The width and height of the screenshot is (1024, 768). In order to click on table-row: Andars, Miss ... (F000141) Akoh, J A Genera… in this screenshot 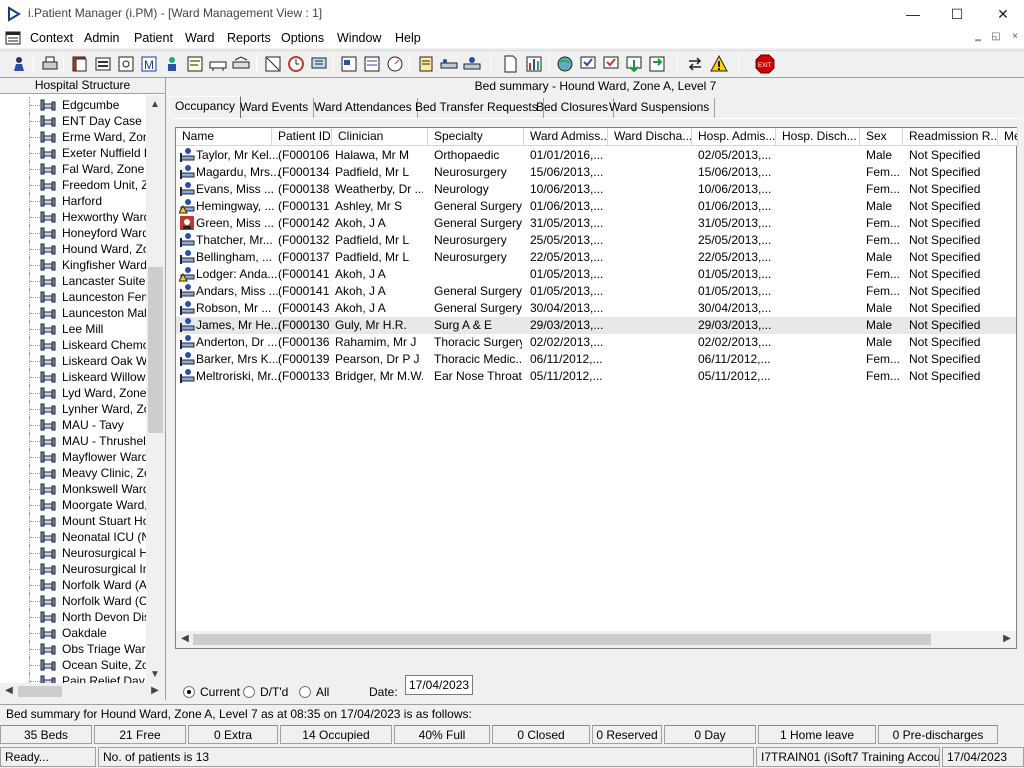, I will do `click(596, 291)`.